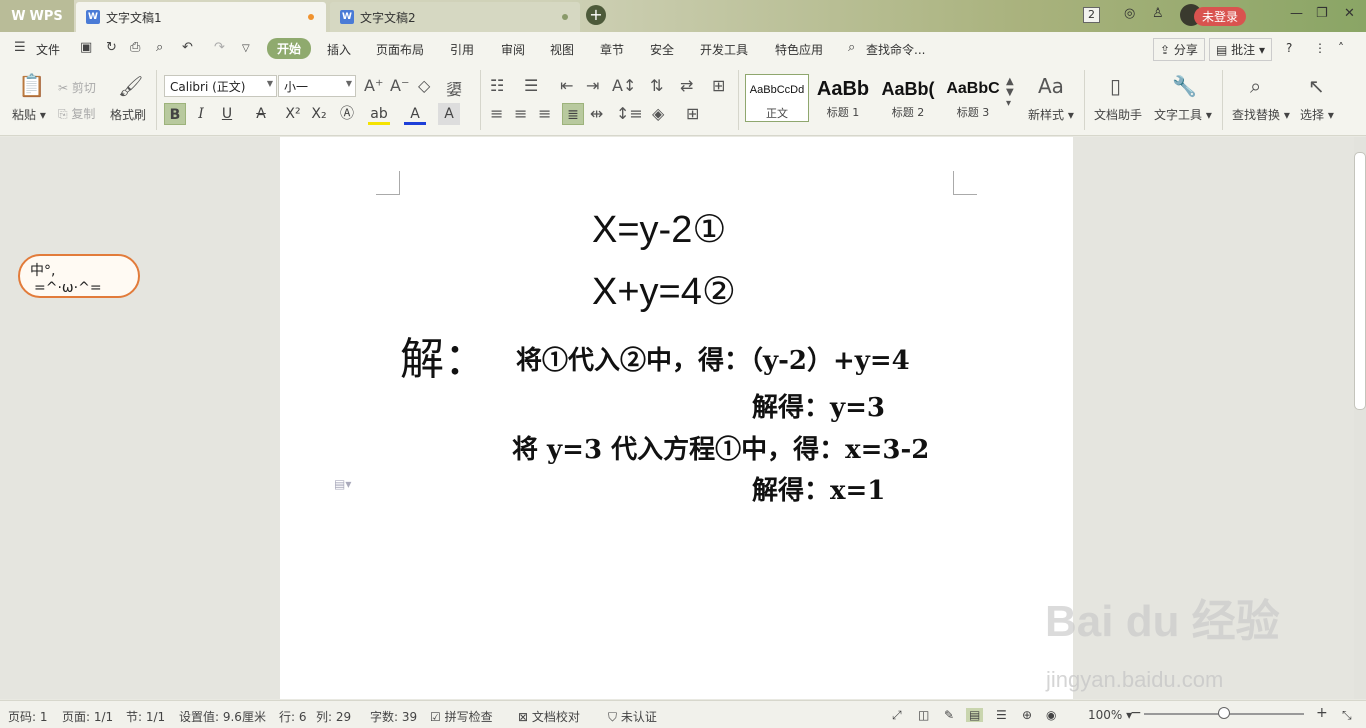 This screenshot has height=728, width=1366. I want to click on clear-format-icon: ◇, so click(424, 85).